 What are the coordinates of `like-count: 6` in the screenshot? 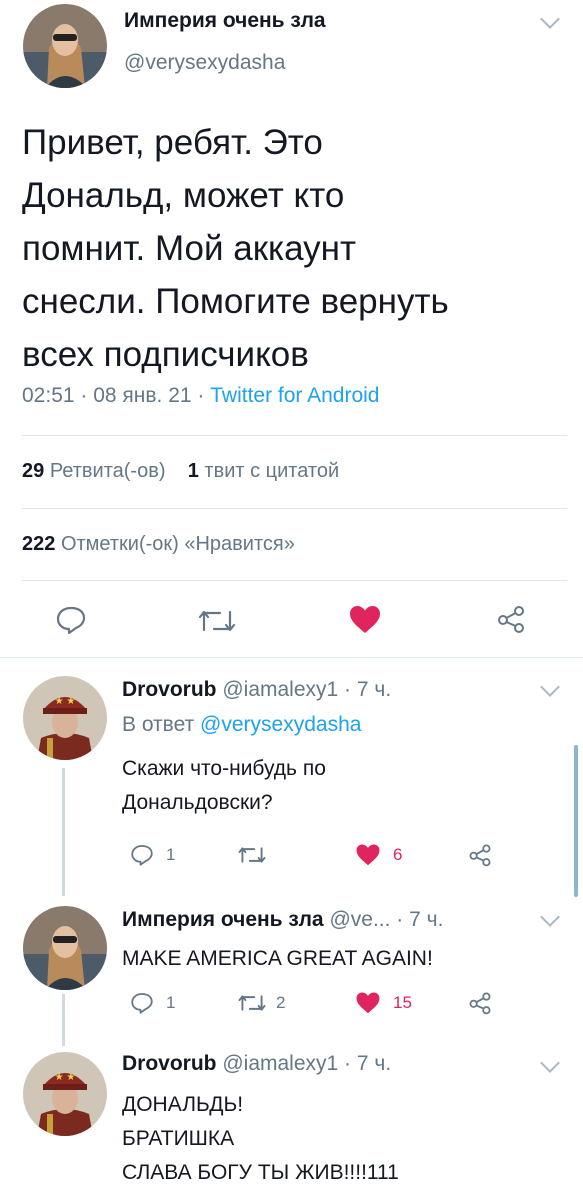 It's located at (398, 854).